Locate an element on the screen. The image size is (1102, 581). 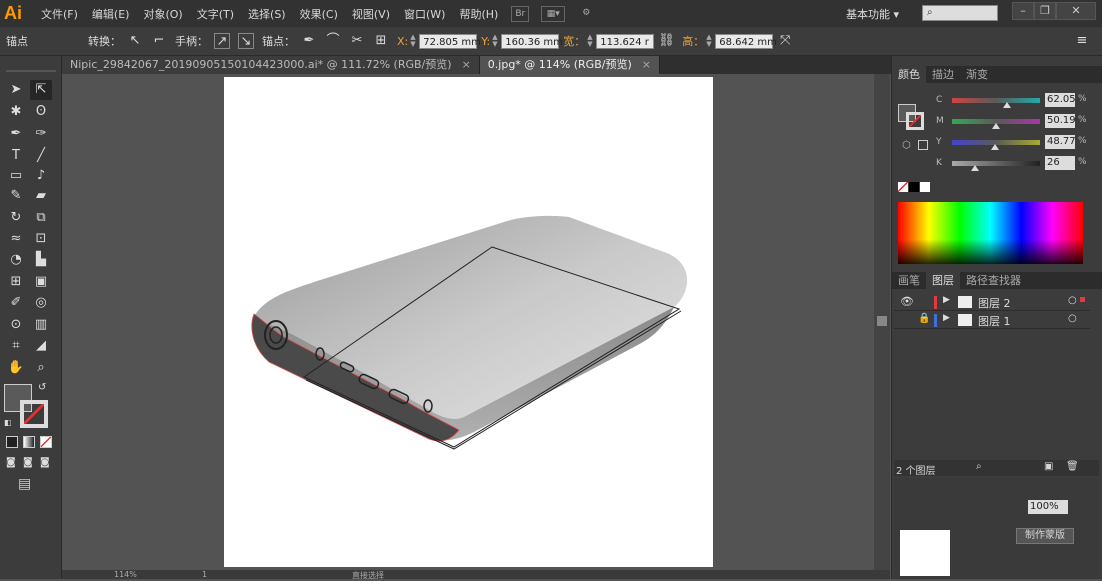
gradient-mode-icon is located at coordinates (29, 442).